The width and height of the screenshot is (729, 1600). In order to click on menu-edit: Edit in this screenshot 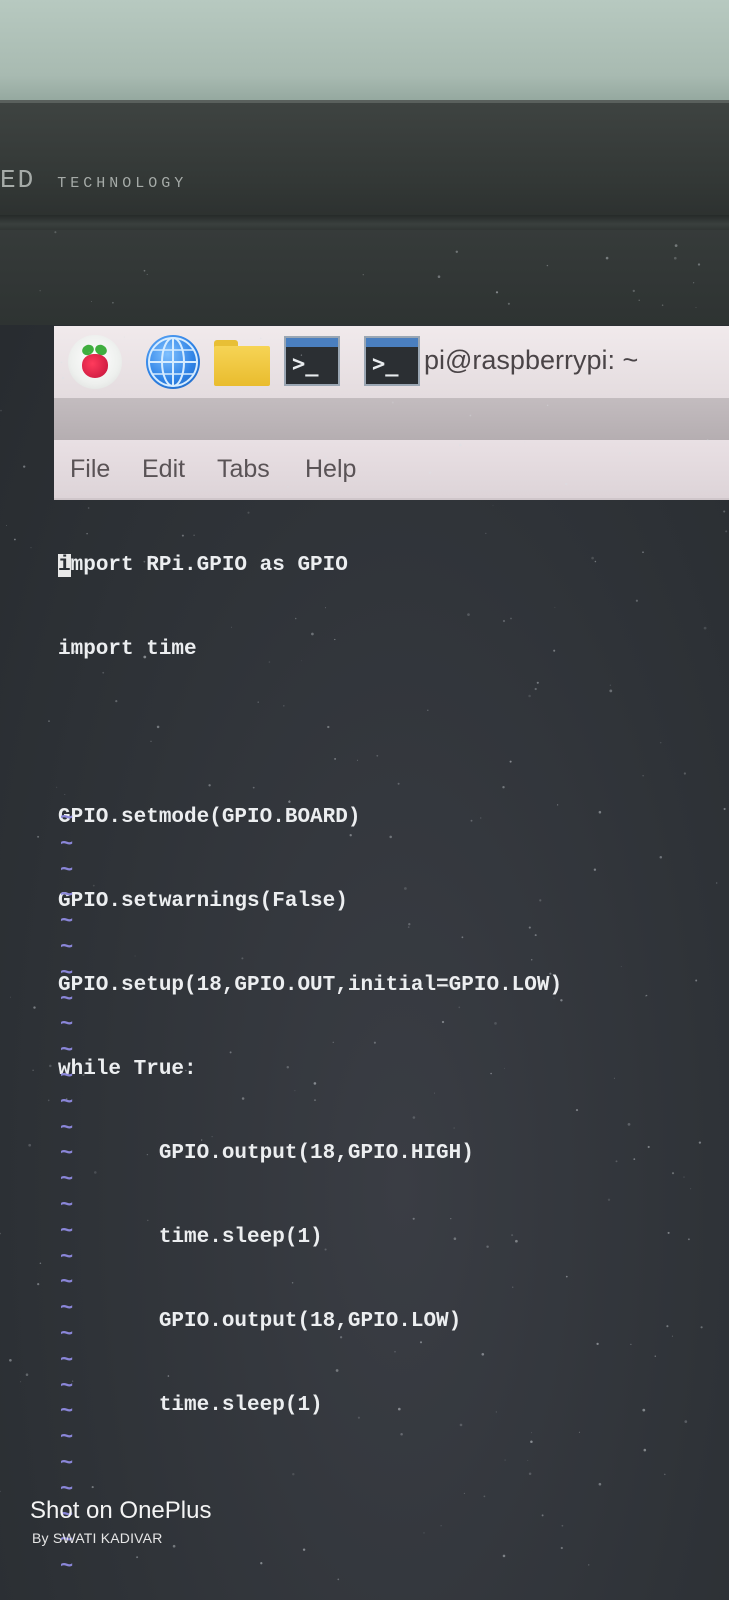, I will do `click(163, 469)`.